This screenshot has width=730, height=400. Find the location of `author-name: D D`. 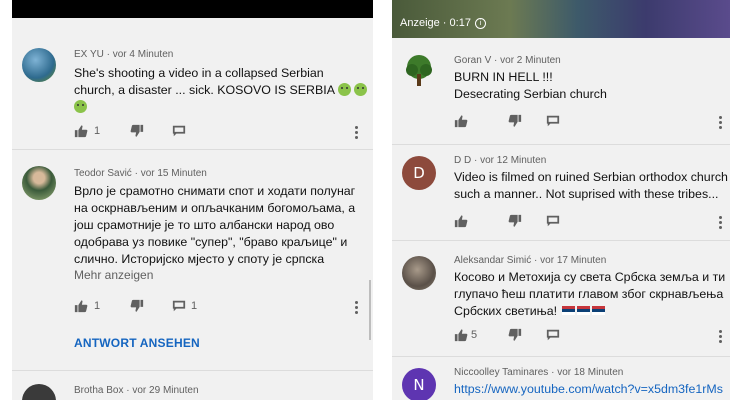

author-name: D D is located at coordinates (462, 160).